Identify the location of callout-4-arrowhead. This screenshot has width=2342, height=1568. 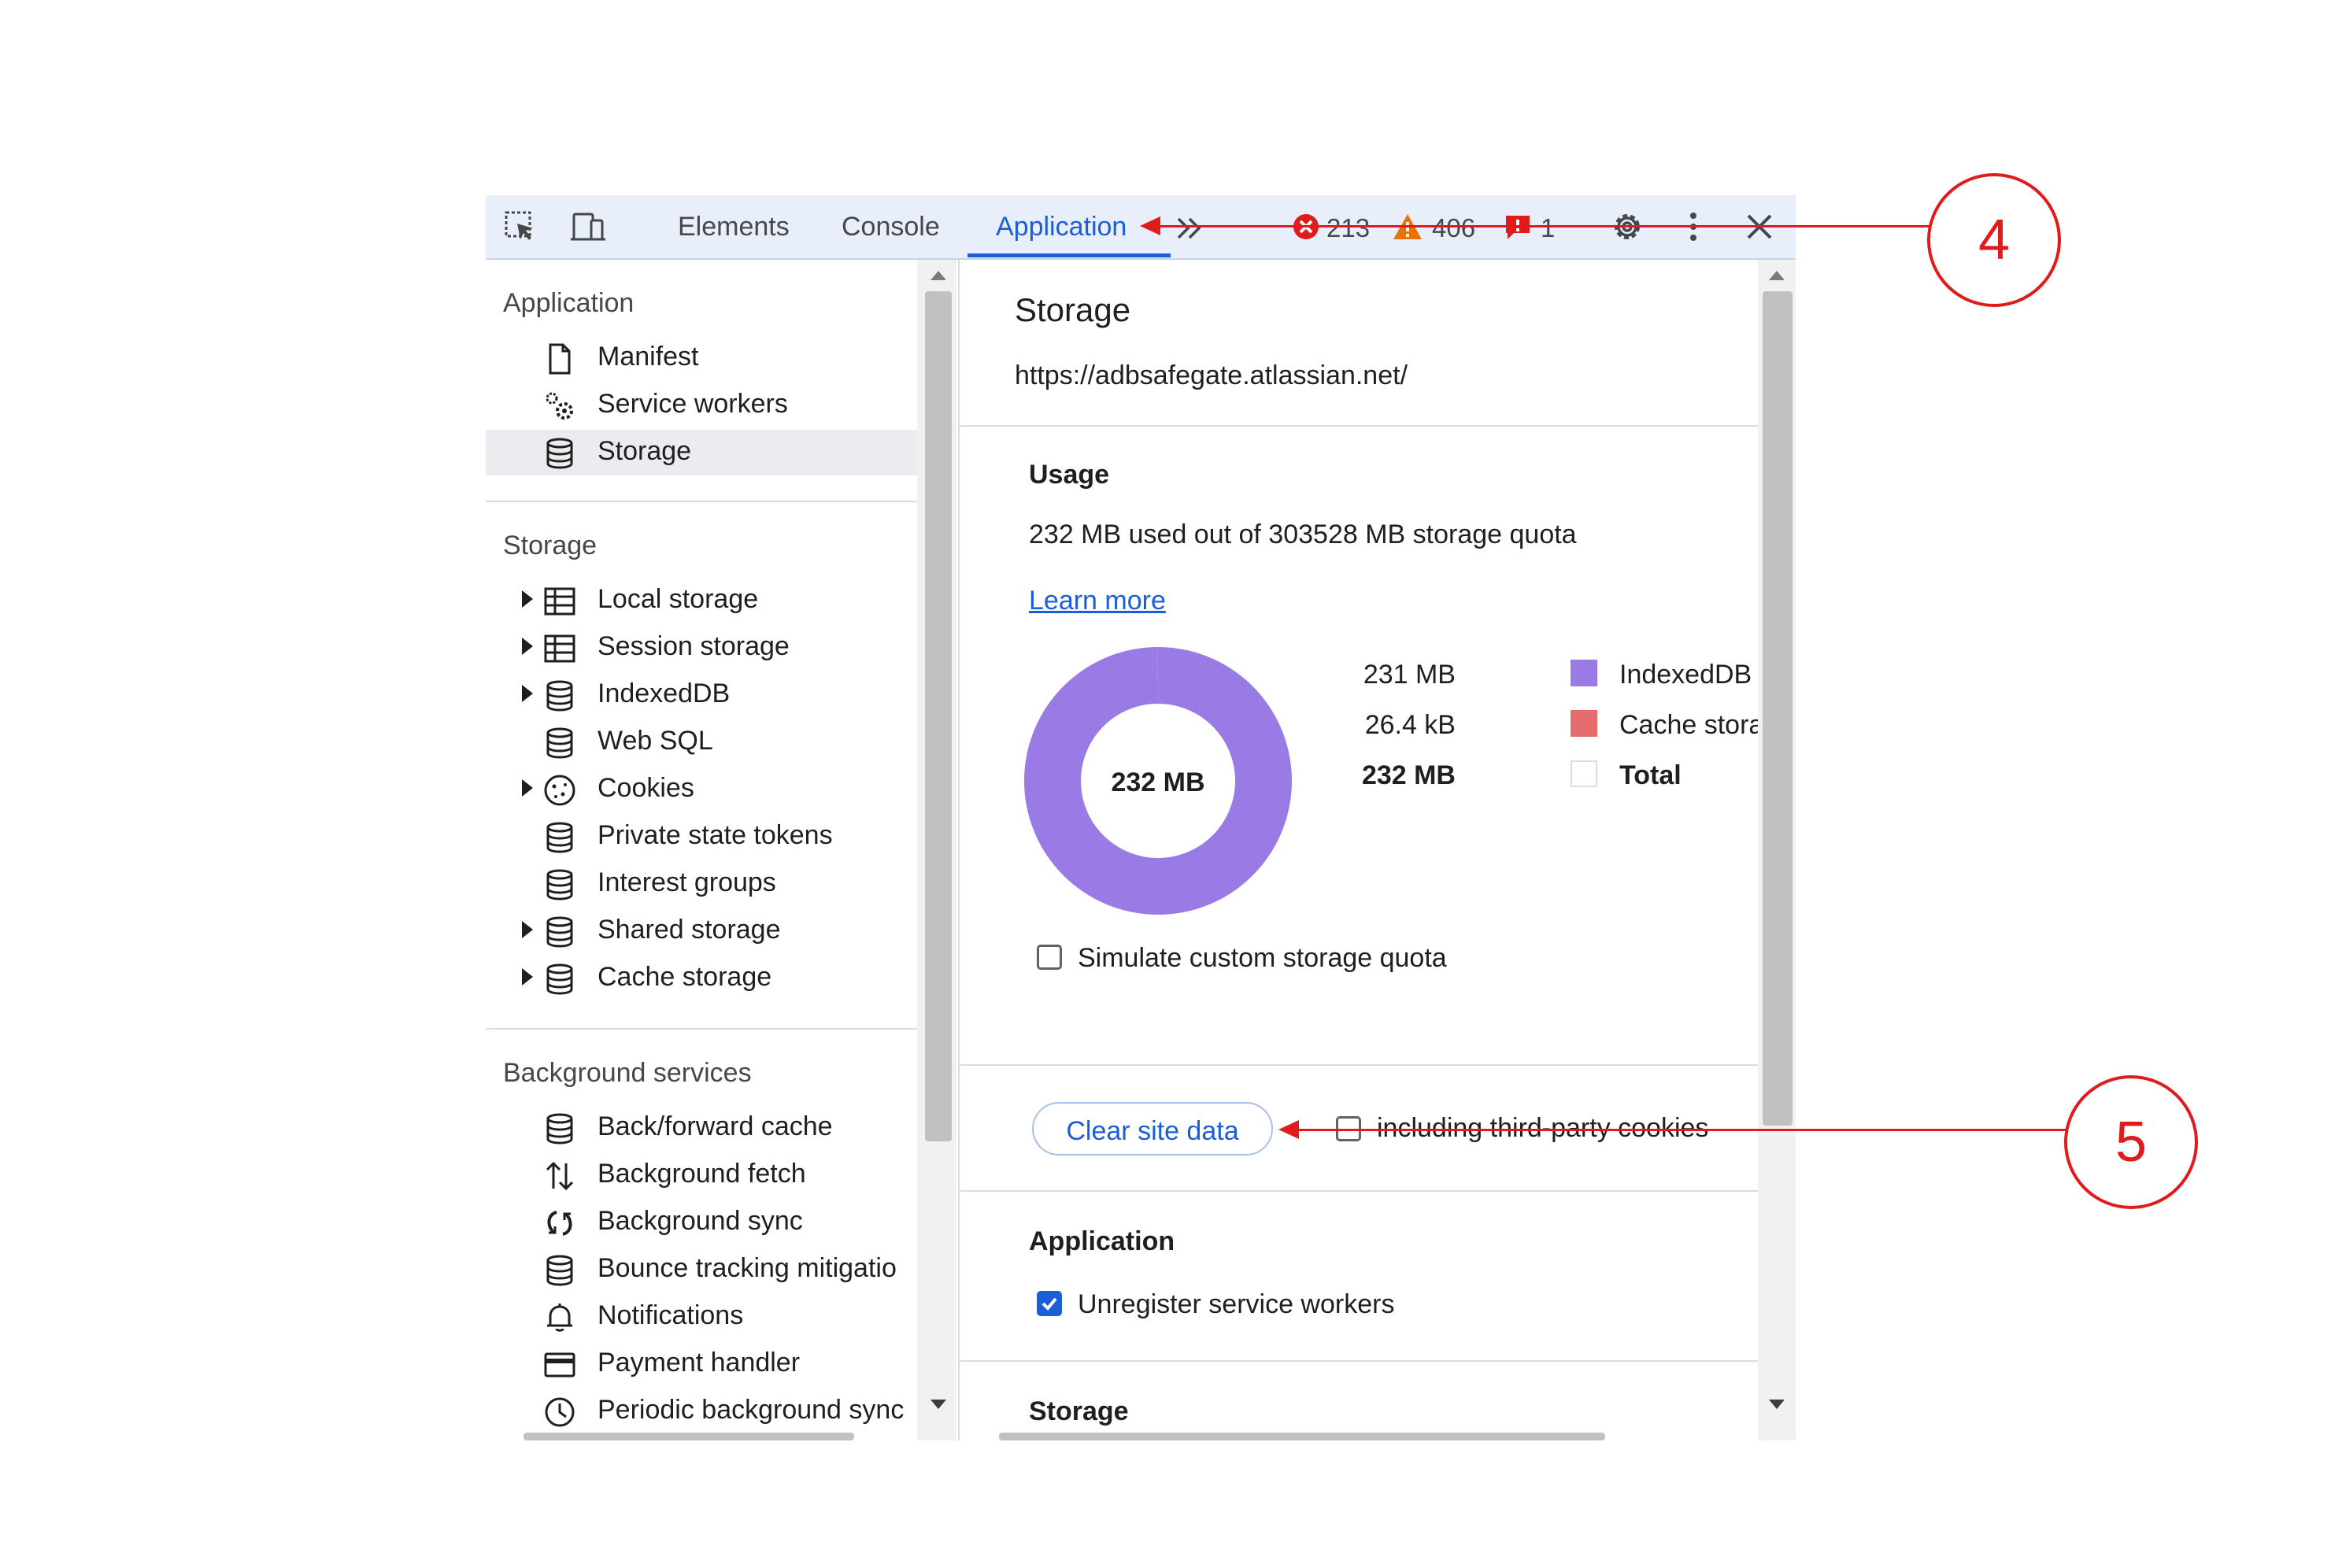
(1150, 225).